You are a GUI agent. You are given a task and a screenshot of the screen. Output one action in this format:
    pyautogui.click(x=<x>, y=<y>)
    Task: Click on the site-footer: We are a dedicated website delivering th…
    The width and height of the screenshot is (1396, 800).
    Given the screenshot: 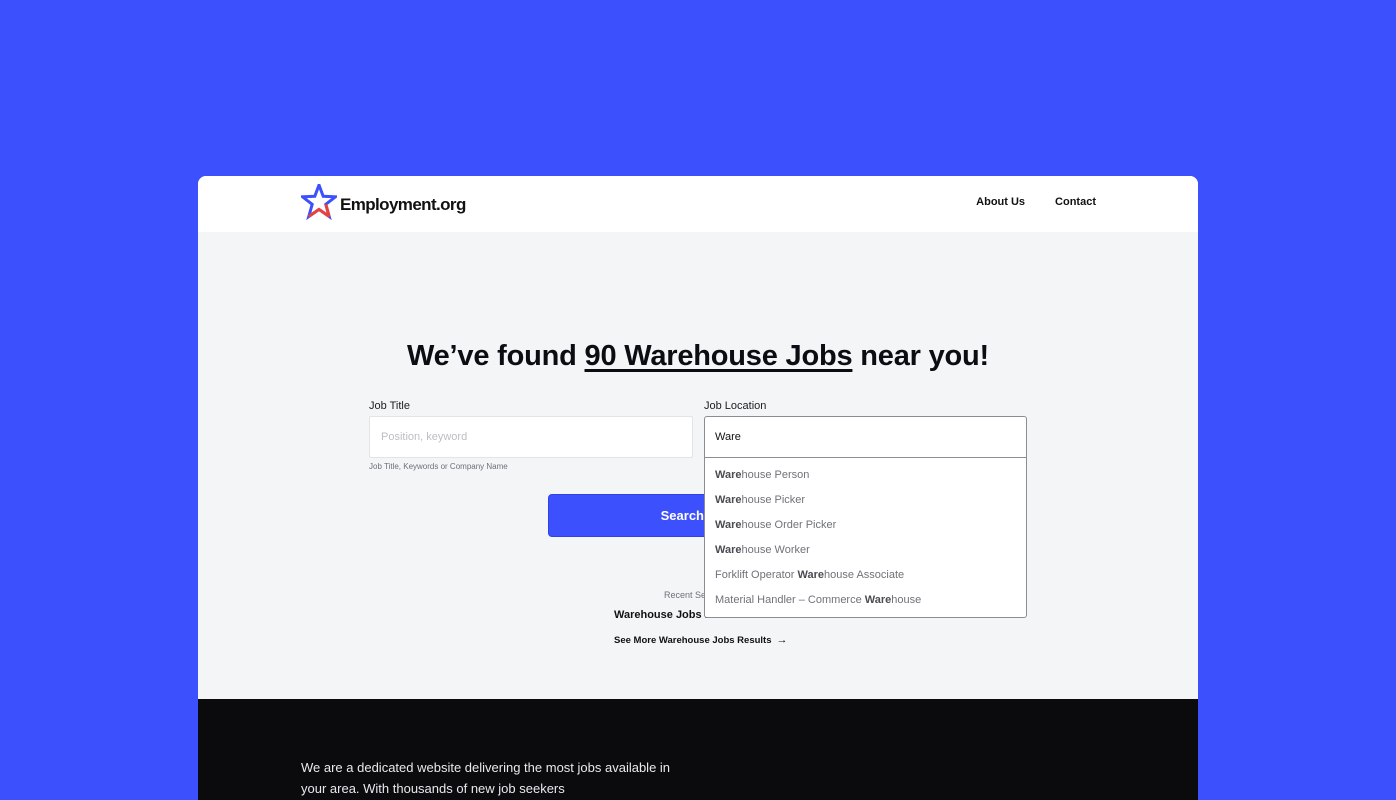 What is the action you would take?
    pyautogui.click(x=698, y=749)
    